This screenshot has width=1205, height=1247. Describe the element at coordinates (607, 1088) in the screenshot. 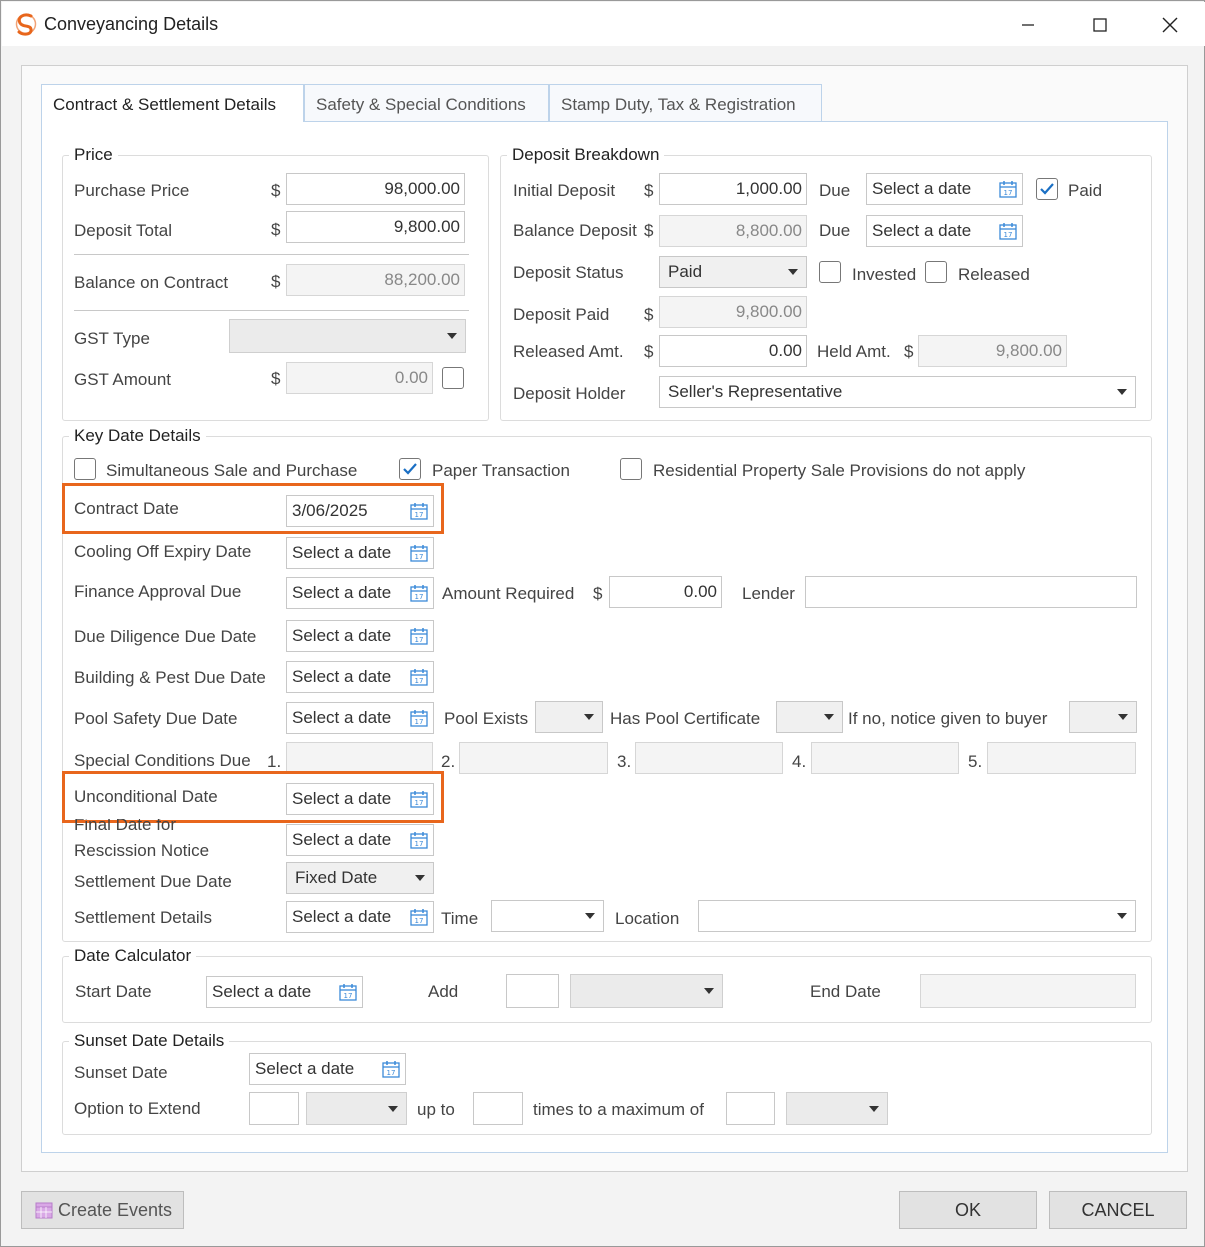

I see `sunset-group` at that location.